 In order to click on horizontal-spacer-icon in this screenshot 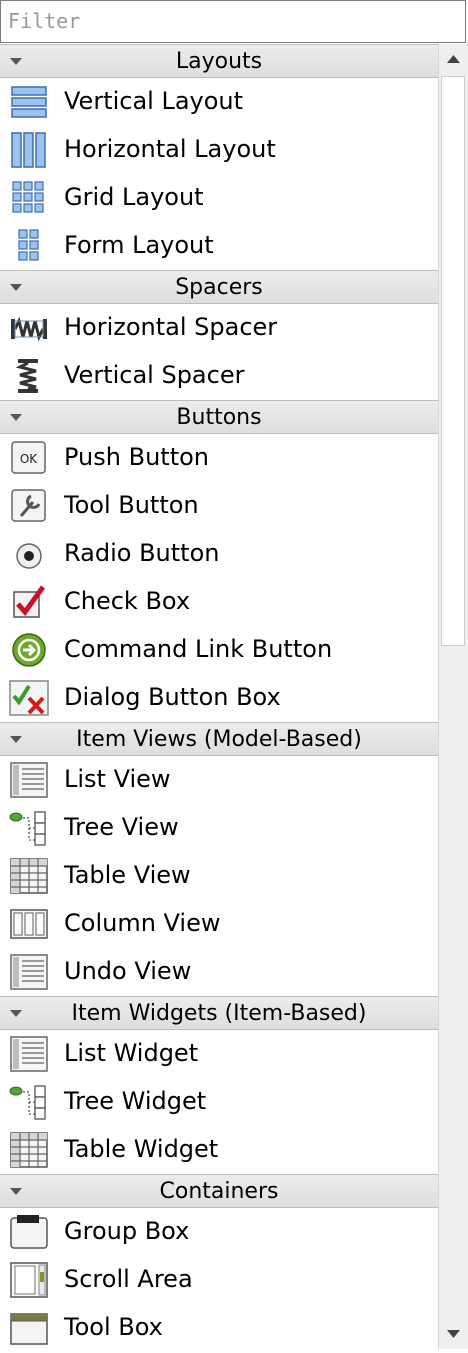, I will do `click(29, 328)`.